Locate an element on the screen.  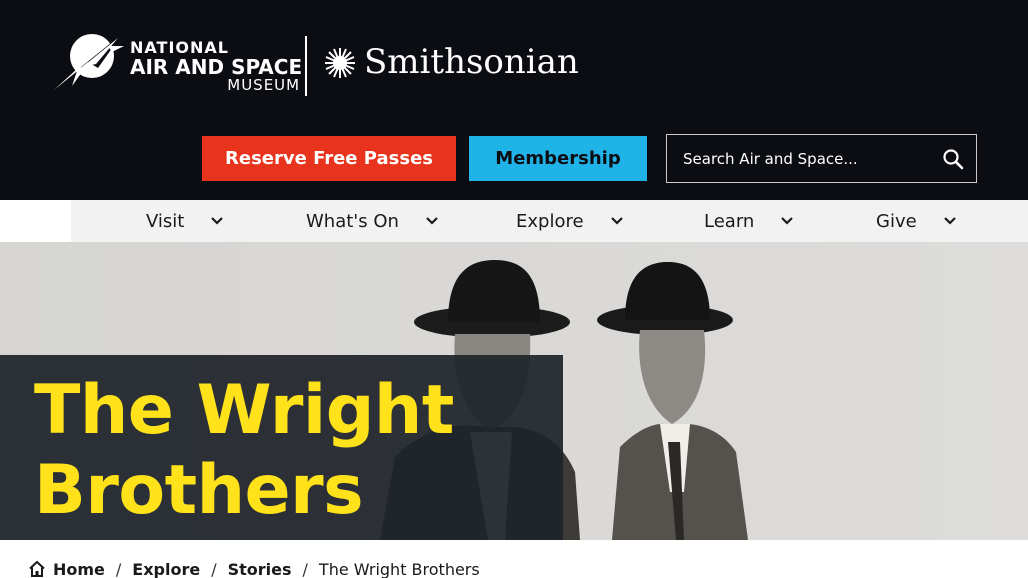
smithsonian-wordmark: Smithsonian is located at coordinates (471, 62).